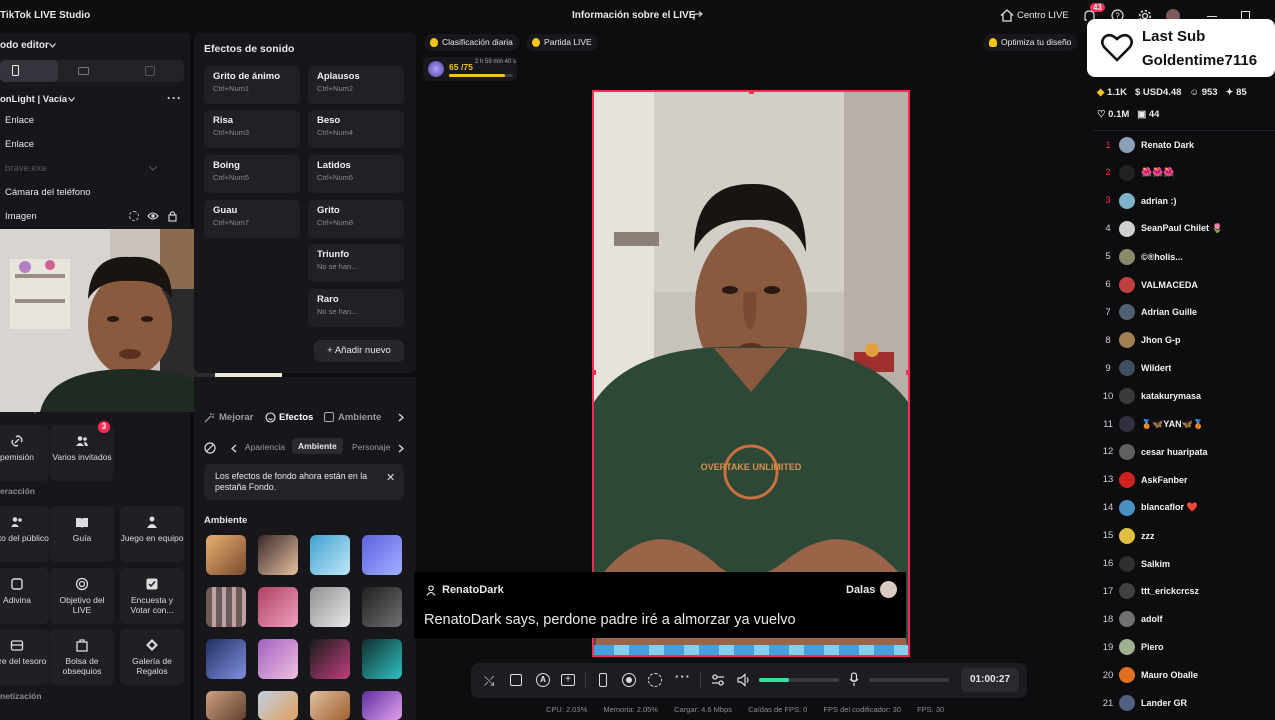 The width and height of the screenshot is (1275, 720). What do you see at coordinates (854, 679) in the screenshot?
I see `microphone-icon` at bounding box center [854, 679].